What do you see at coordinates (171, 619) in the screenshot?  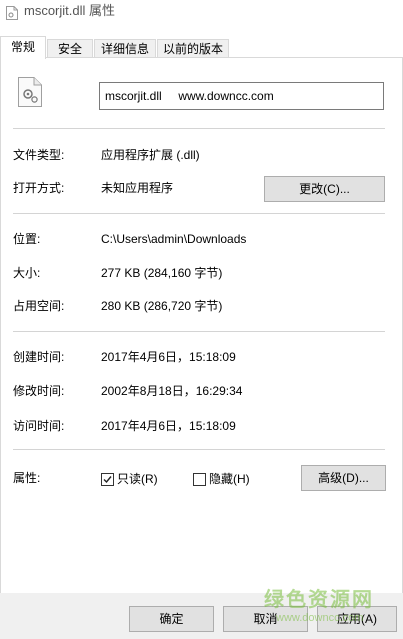 I see `ok-button: 确定` at bounding box center [171, 619].